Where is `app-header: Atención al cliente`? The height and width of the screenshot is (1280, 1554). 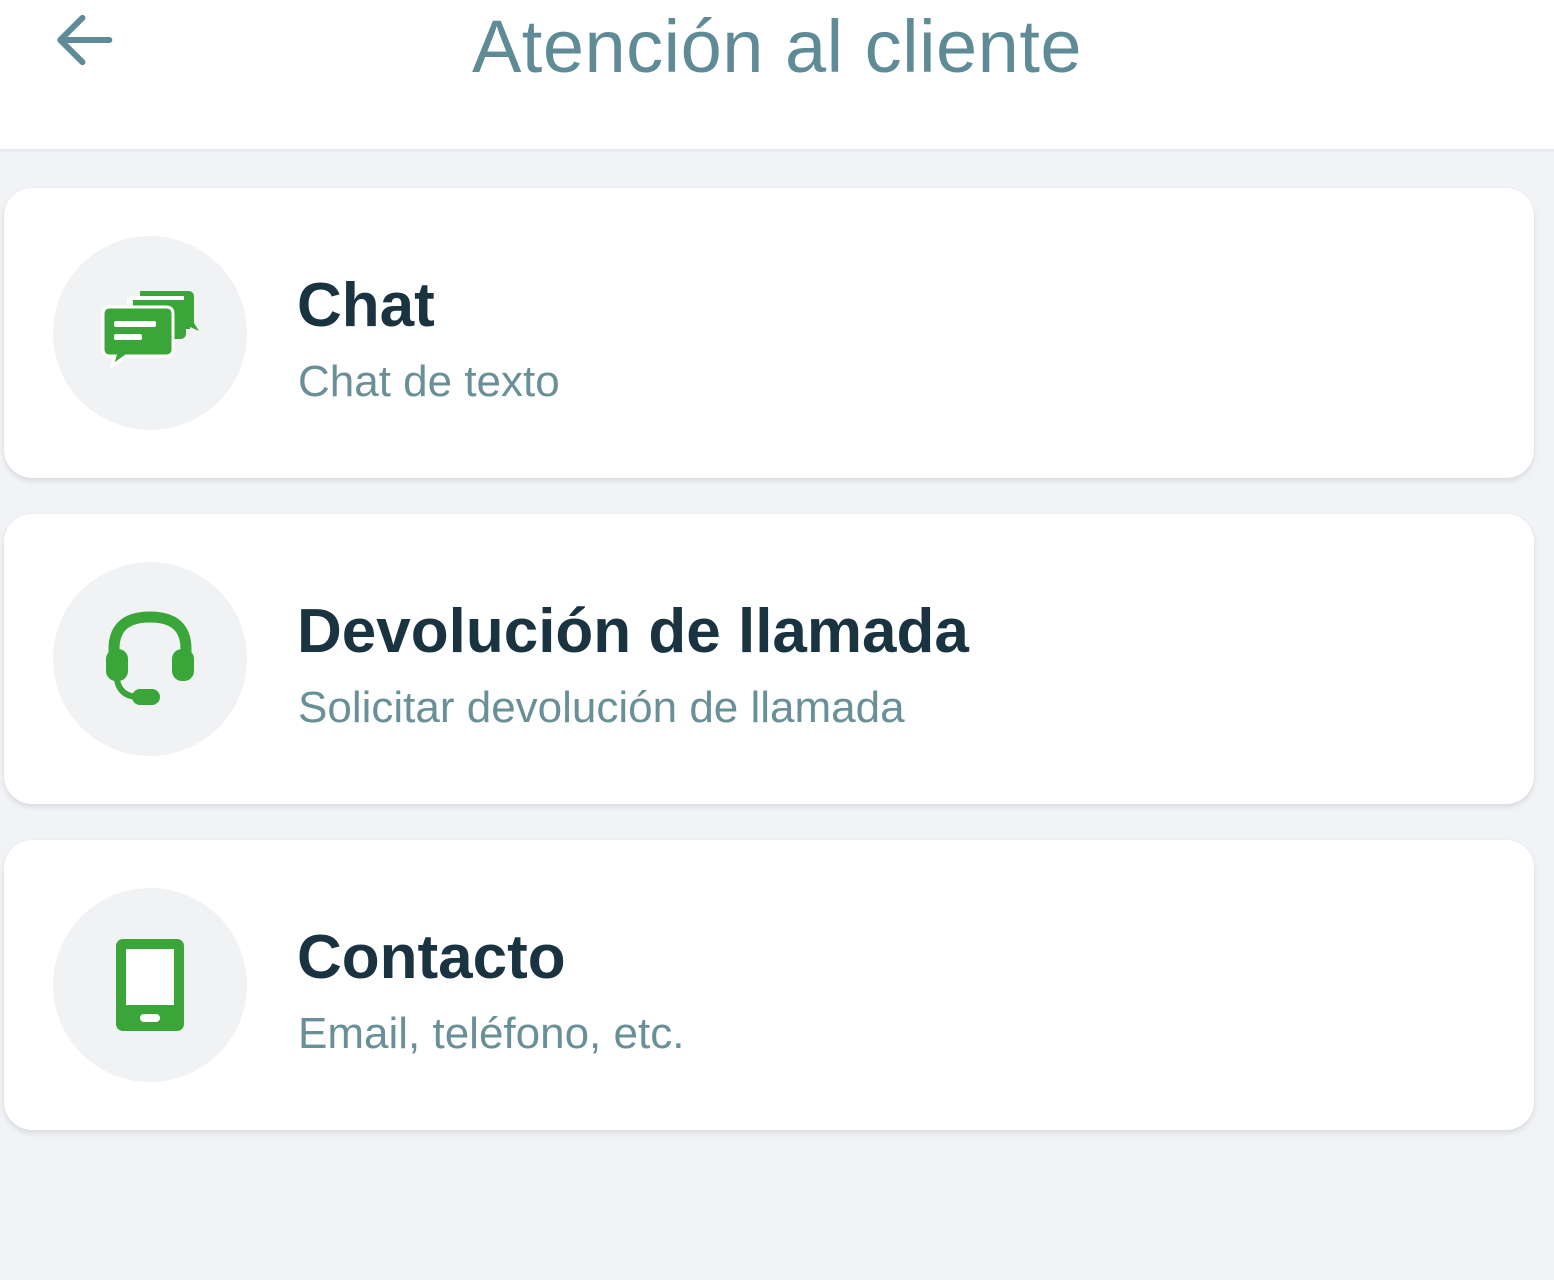
app-header: Atención al cliente is located at coordinates (777, 76).